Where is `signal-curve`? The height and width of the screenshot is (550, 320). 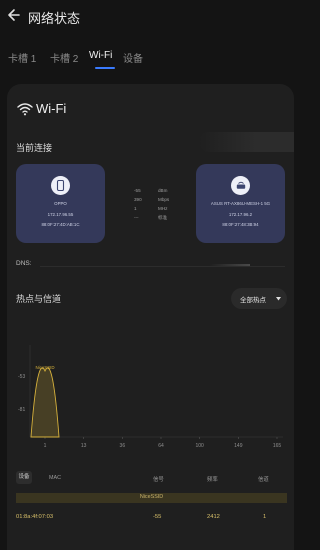 signal-curve is located at coordinates (45, 402).